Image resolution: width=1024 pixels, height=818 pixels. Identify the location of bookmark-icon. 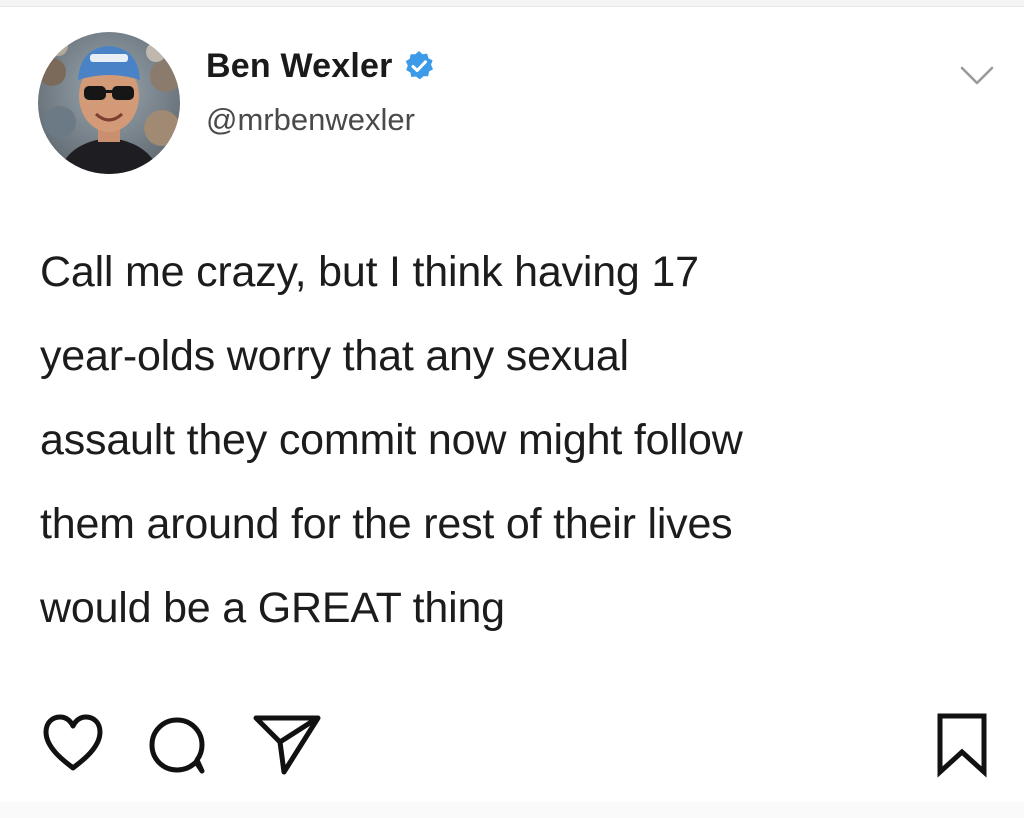
(962, 744).